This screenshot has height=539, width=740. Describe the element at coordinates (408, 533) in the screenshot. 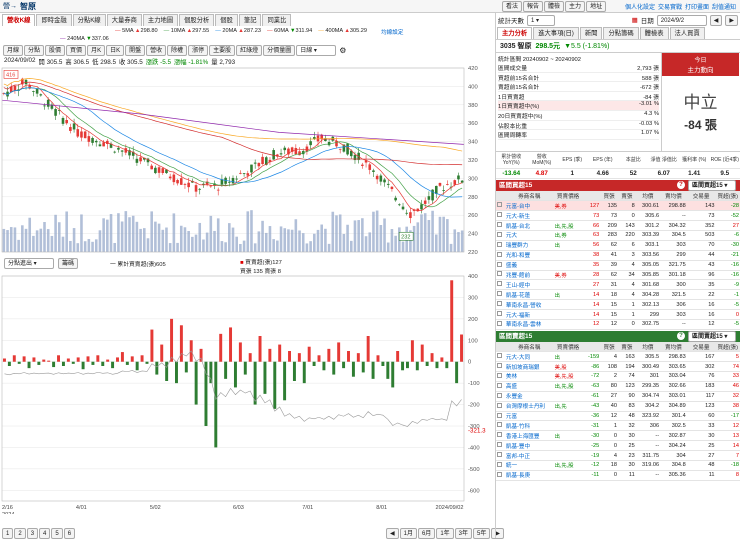

I see `range-1m: 1月` at that location.